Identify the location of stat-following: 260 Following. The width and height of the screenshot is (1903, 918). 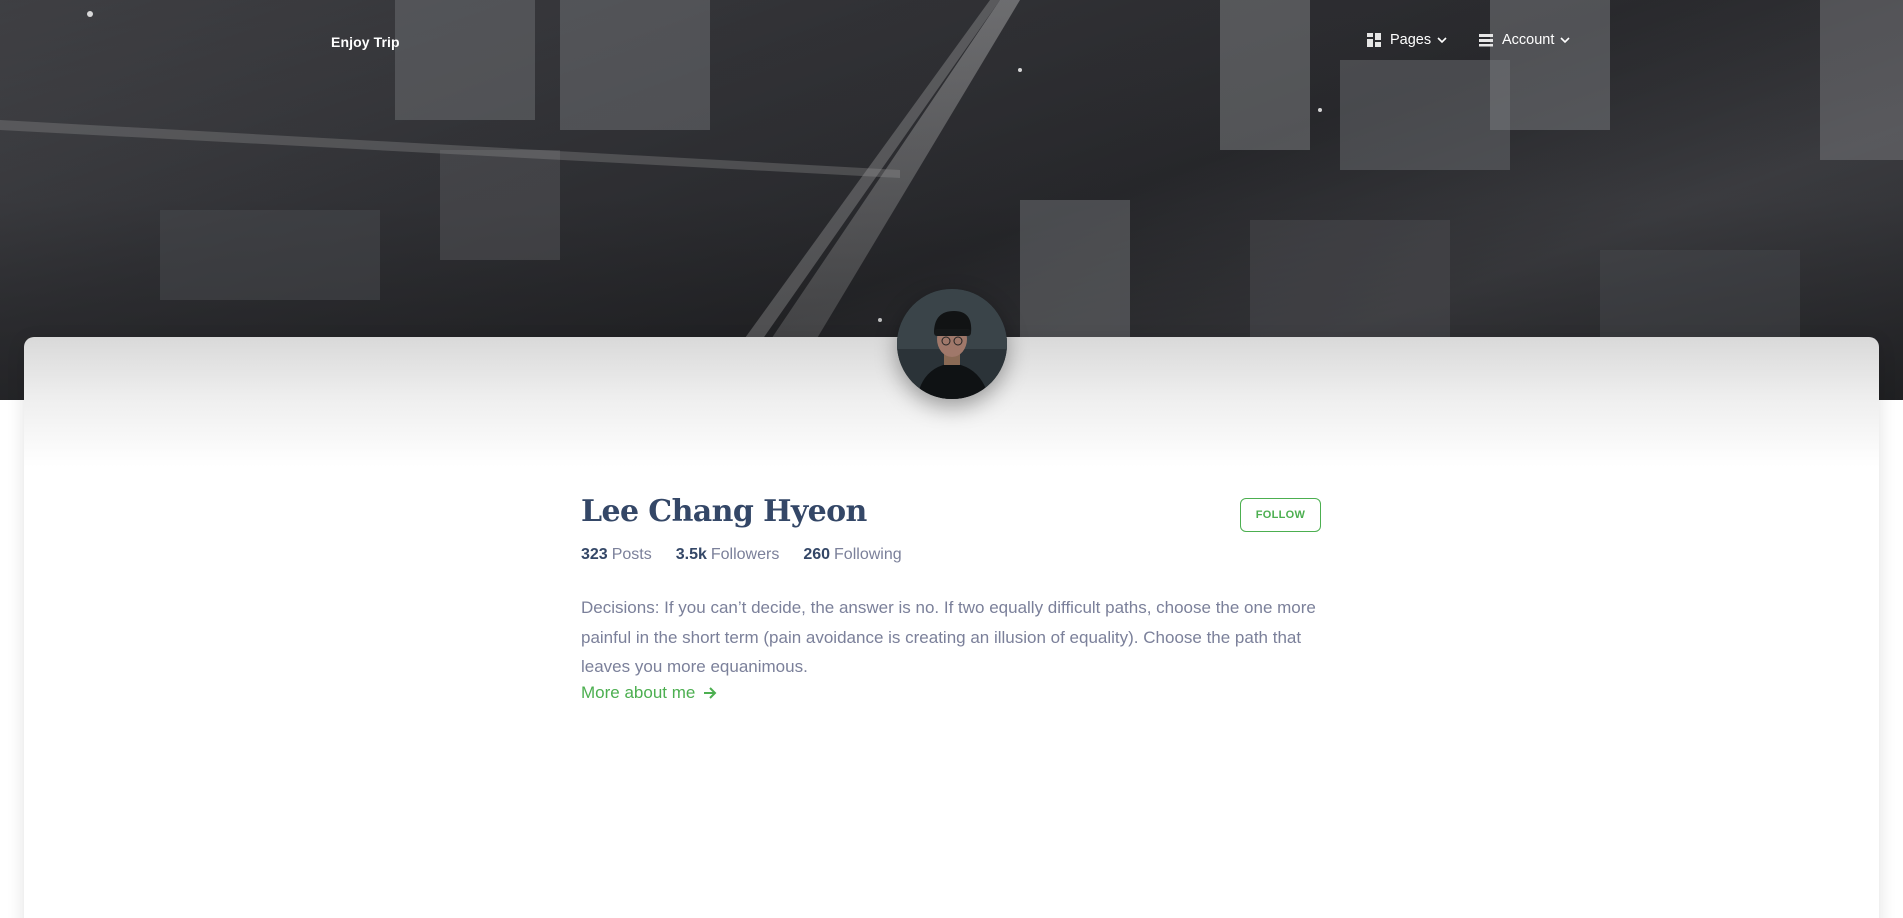
(852, 555).